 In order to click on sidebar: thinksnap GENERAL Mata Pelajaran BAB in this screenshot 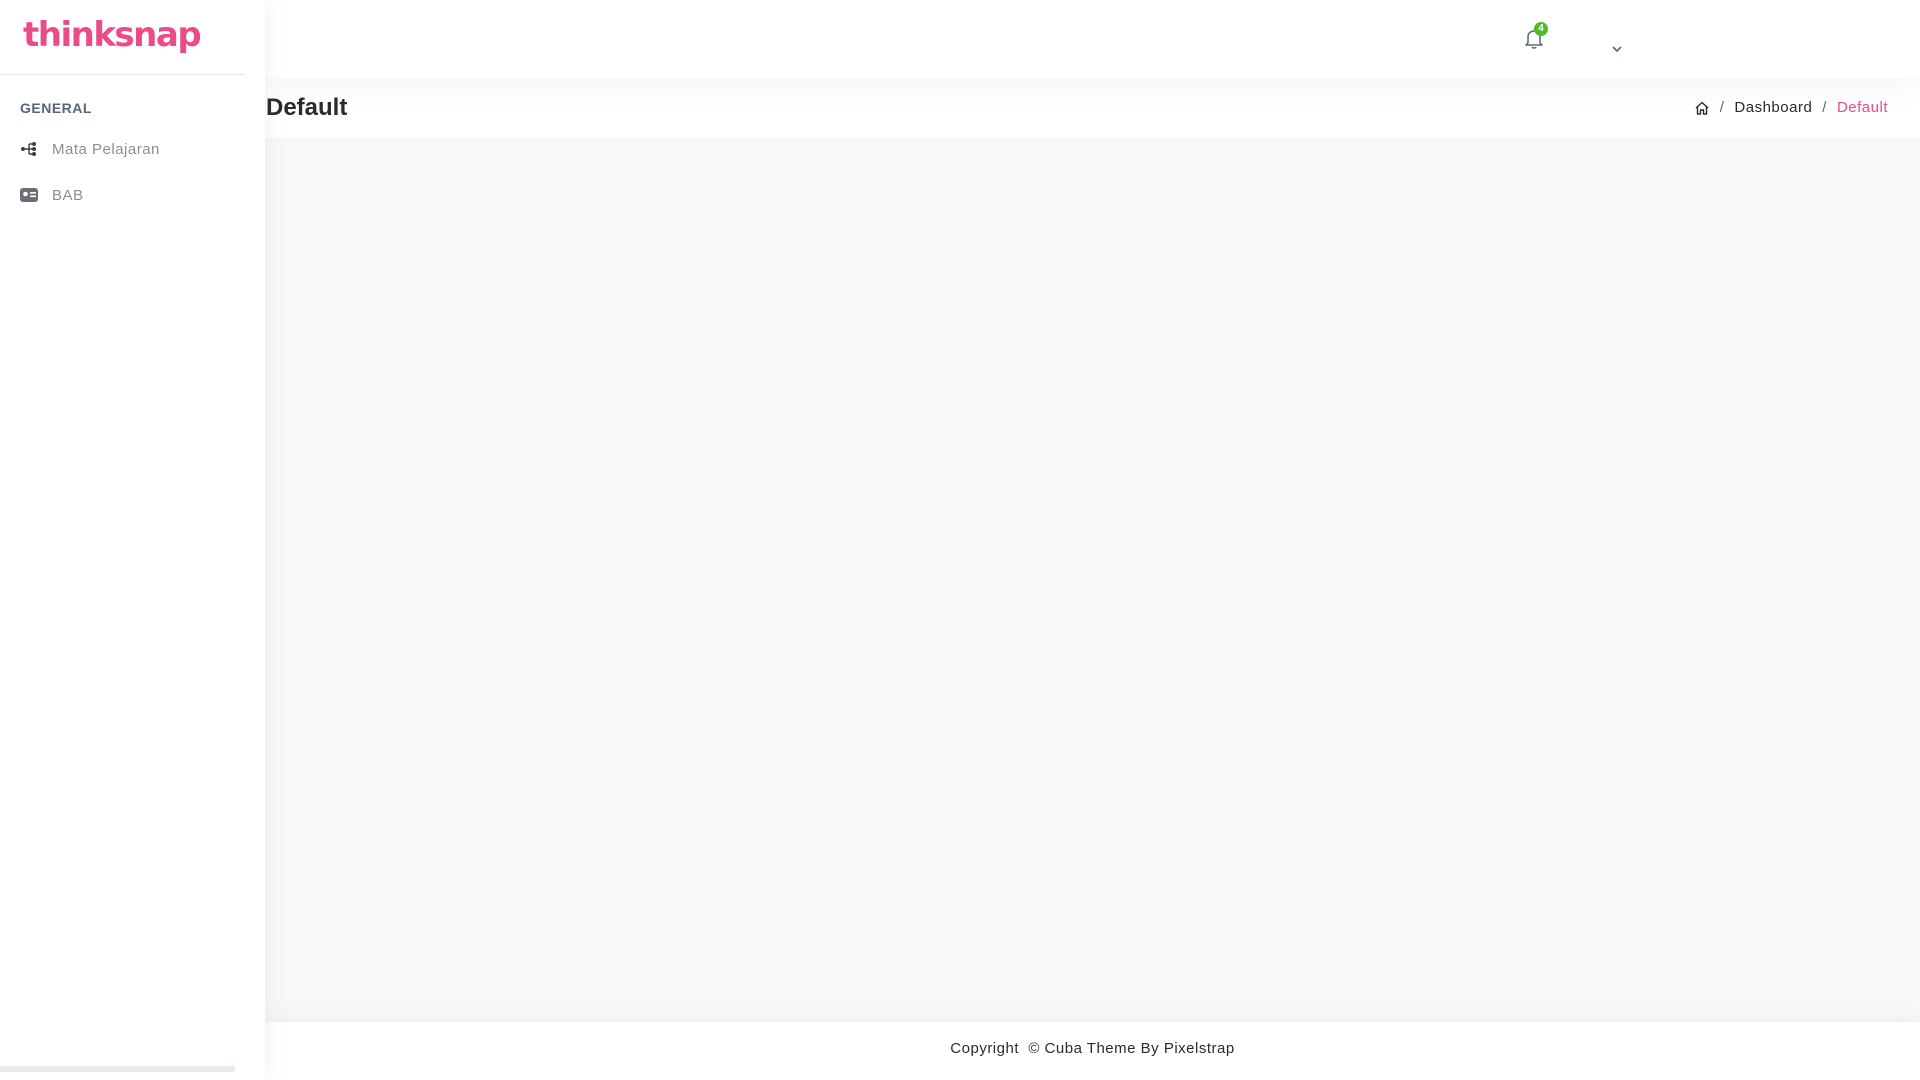, I will do `click(132, 540)`.